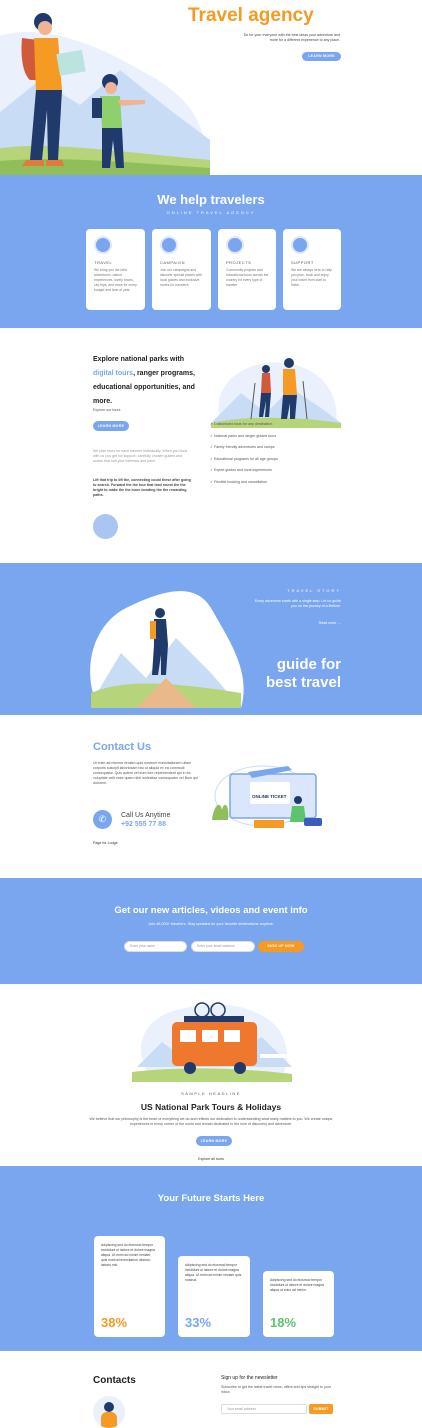 The width and height of the screenshot is (422, 1428). I want to click on call-label: Call Us Anytime, so click(146, 815).